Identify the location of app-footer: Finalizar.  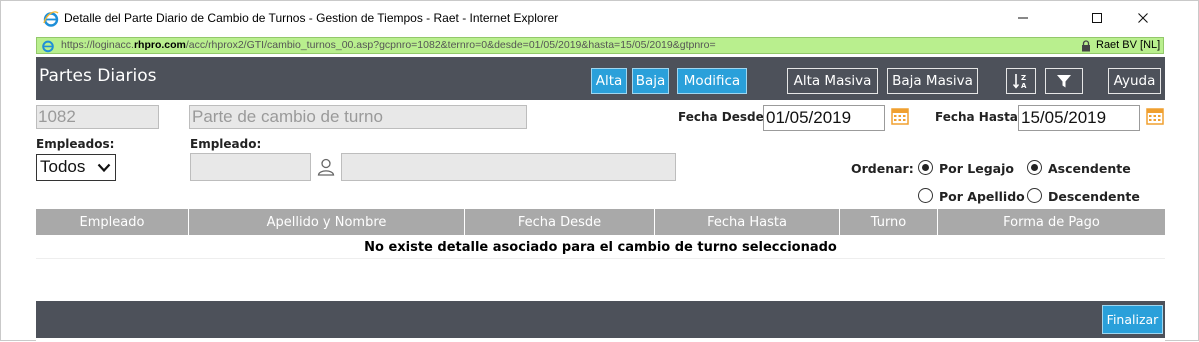
(600, 319).